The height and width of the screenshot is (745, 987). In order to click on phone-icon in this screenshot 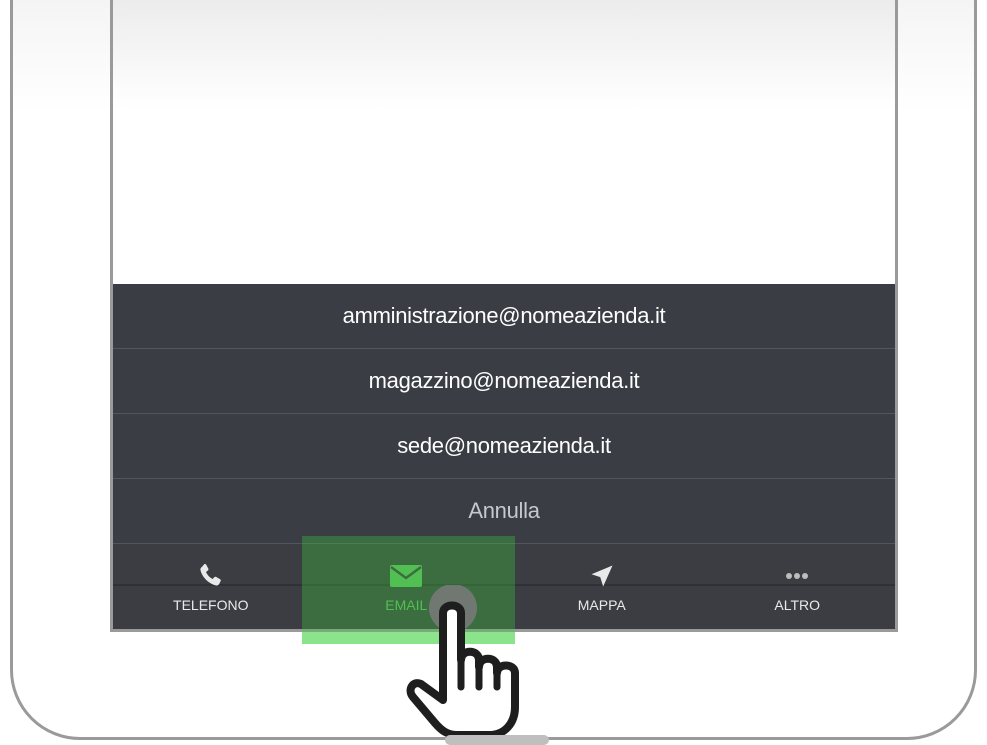, I will do `click(211, 576)`.